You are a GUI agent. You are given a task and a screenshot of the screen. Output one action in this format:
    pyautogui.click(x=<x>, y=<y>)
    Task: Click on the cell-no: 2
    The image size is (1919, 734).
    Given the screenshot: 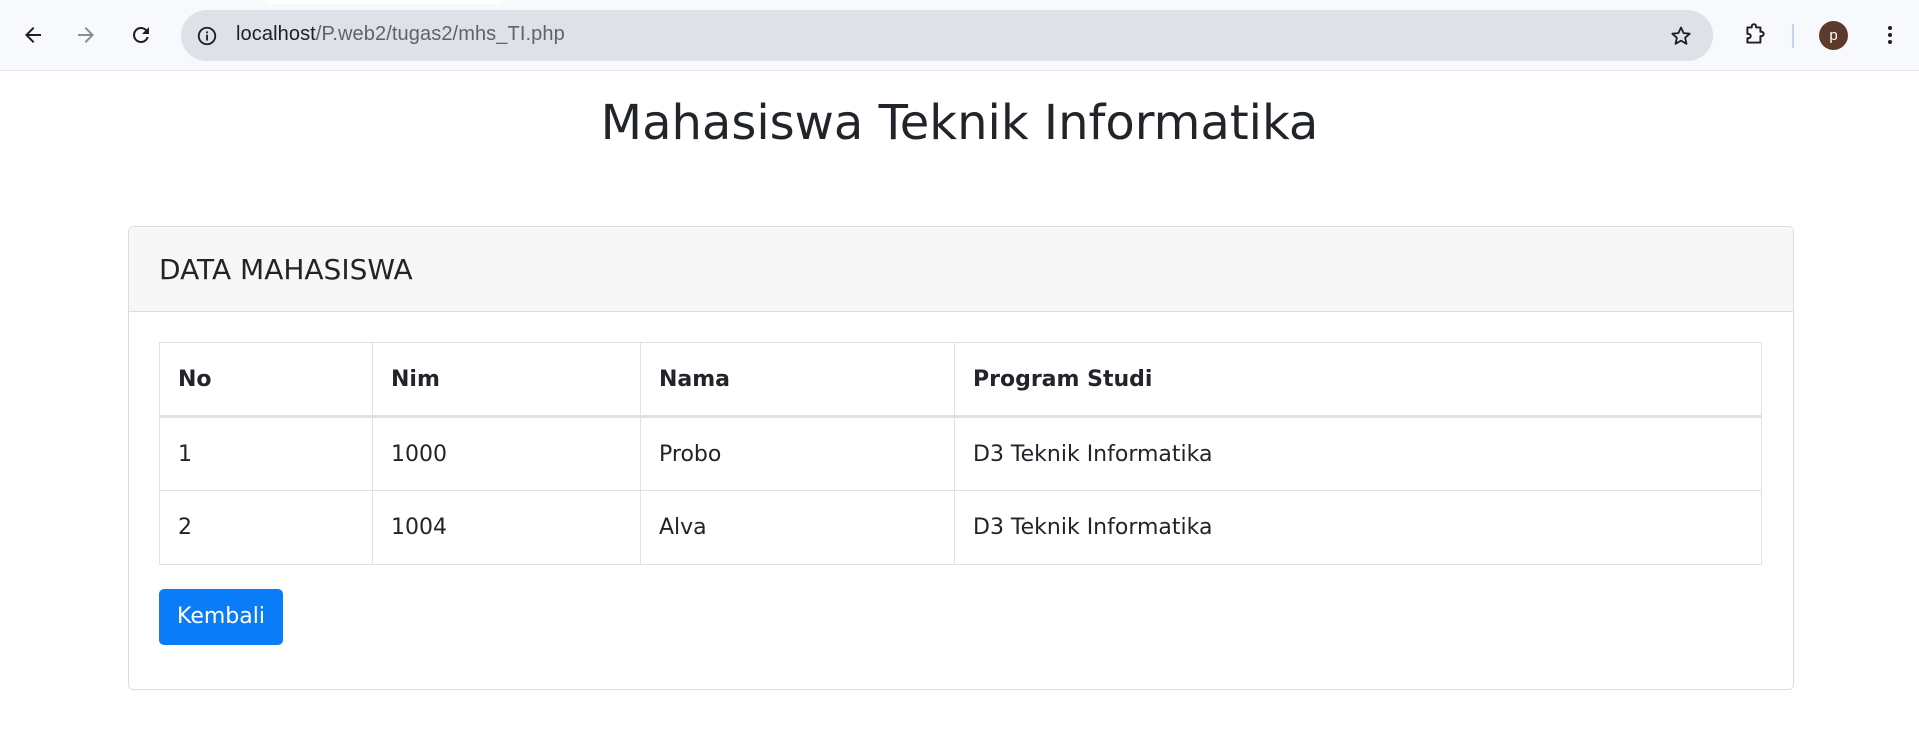 What is the action you would take?
    pyautogui.click(x=266, y=527)
    